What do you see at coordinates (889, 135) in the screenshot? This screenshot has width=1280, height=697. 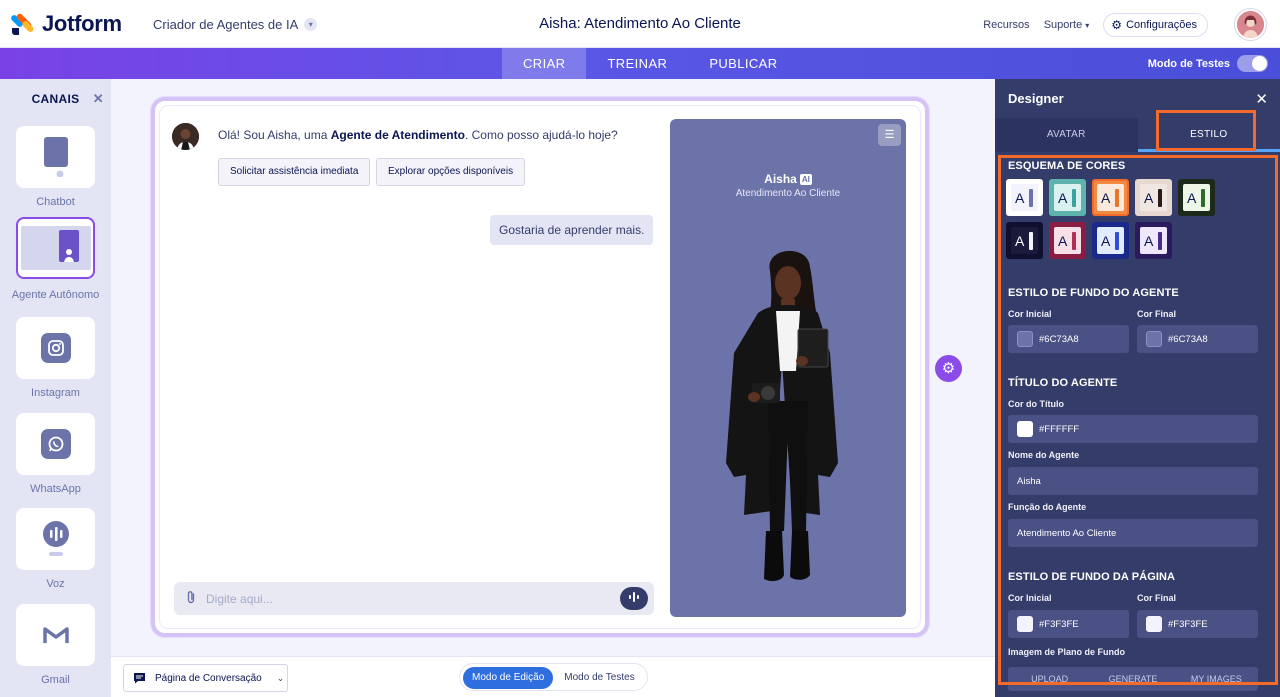 I see `menu-icon: ☰` at bounding box center [889, 135].